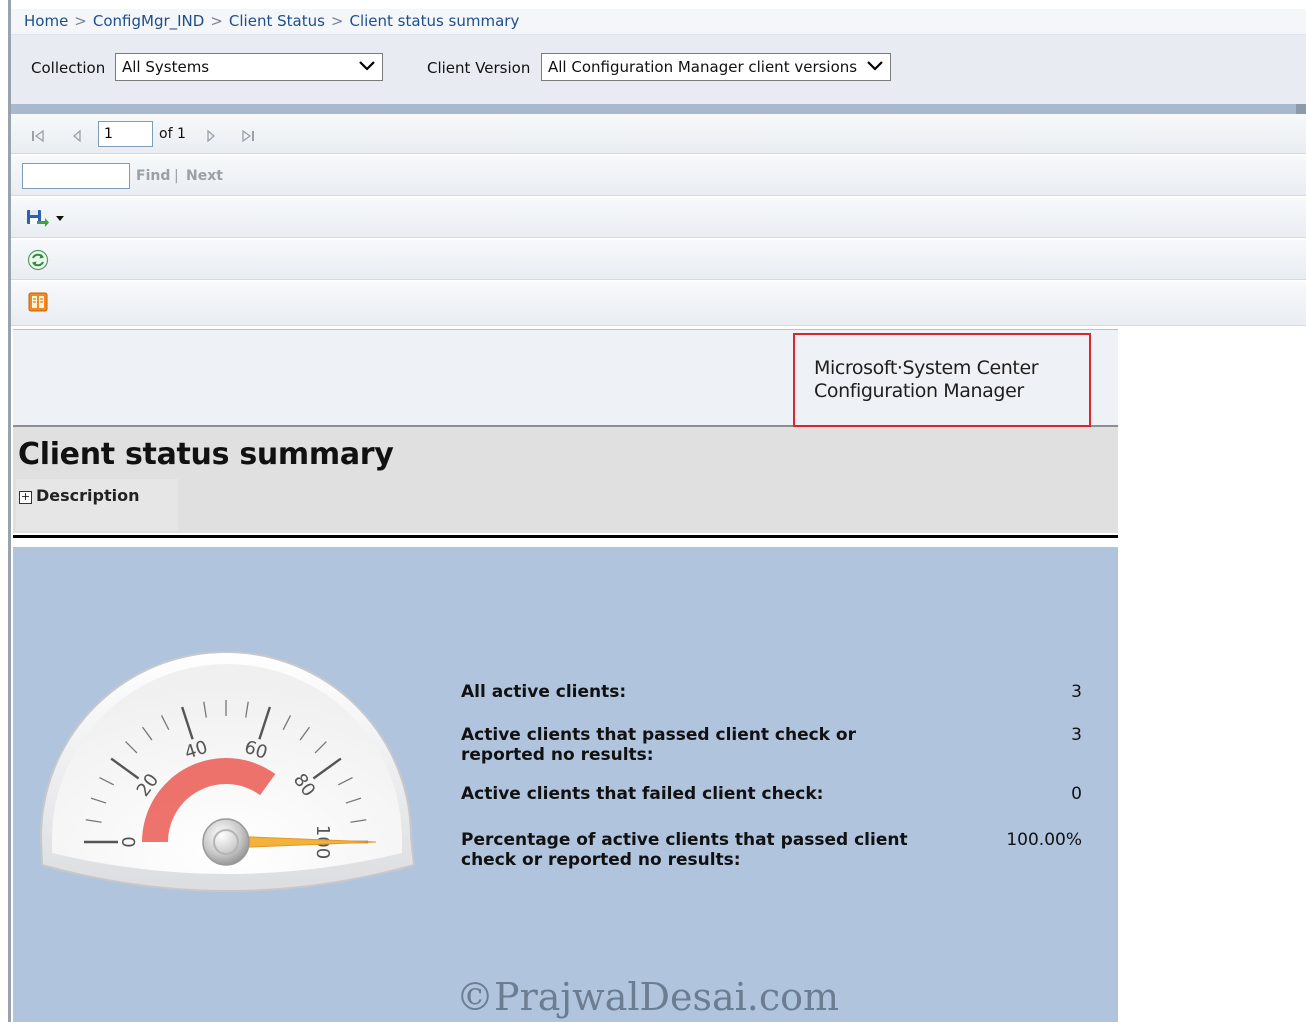 The width and height of the screenshot is (1306, 1022). What do you see at coordinates (658, 176) in the screenshot?
I see `find-toolbar: Find | Next` at bounding box center [658, 176].